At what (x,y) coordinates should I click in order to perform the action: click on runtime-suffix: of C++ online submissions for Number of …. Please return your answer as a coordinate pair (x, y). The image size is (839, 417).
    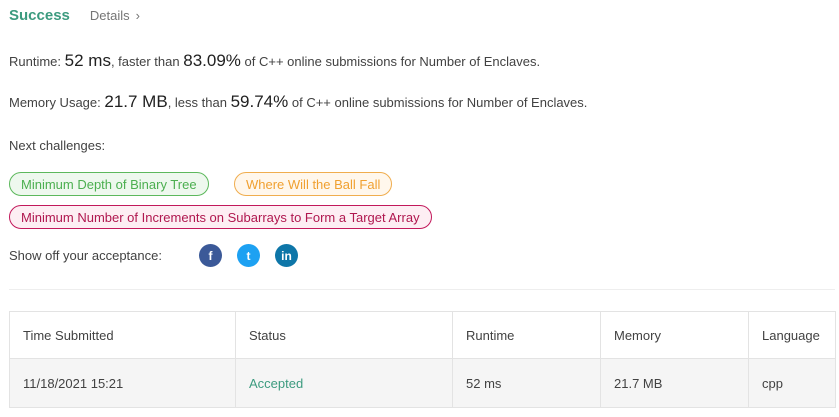
    Looking at the image, I should click on (392, 61).